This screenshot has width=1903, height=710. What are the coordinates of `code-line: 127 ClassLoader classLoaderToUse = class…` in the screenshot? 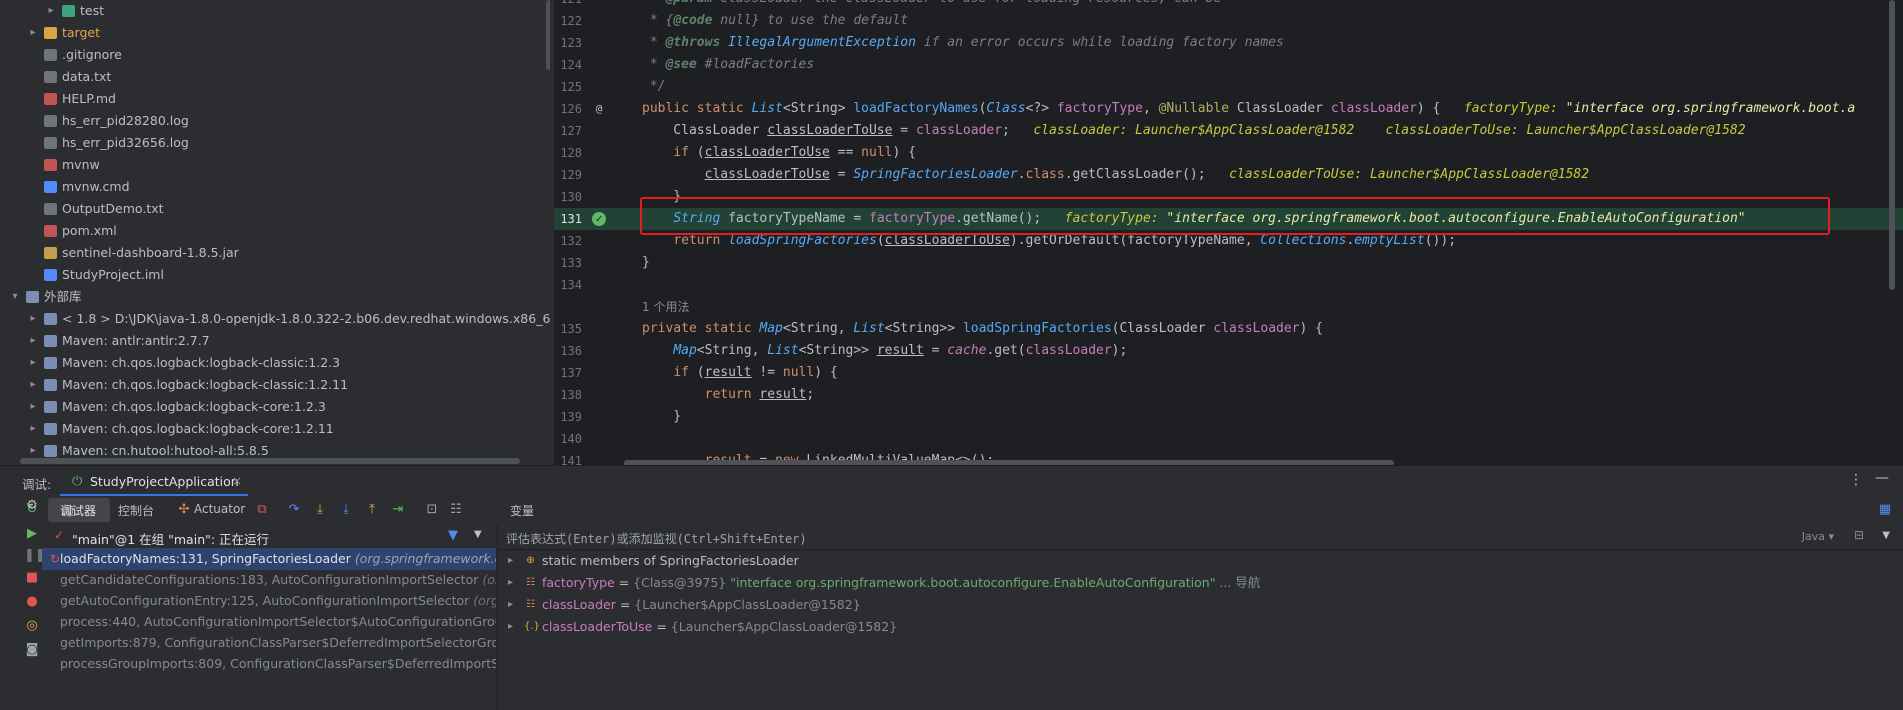 It's located at (1228, 131).